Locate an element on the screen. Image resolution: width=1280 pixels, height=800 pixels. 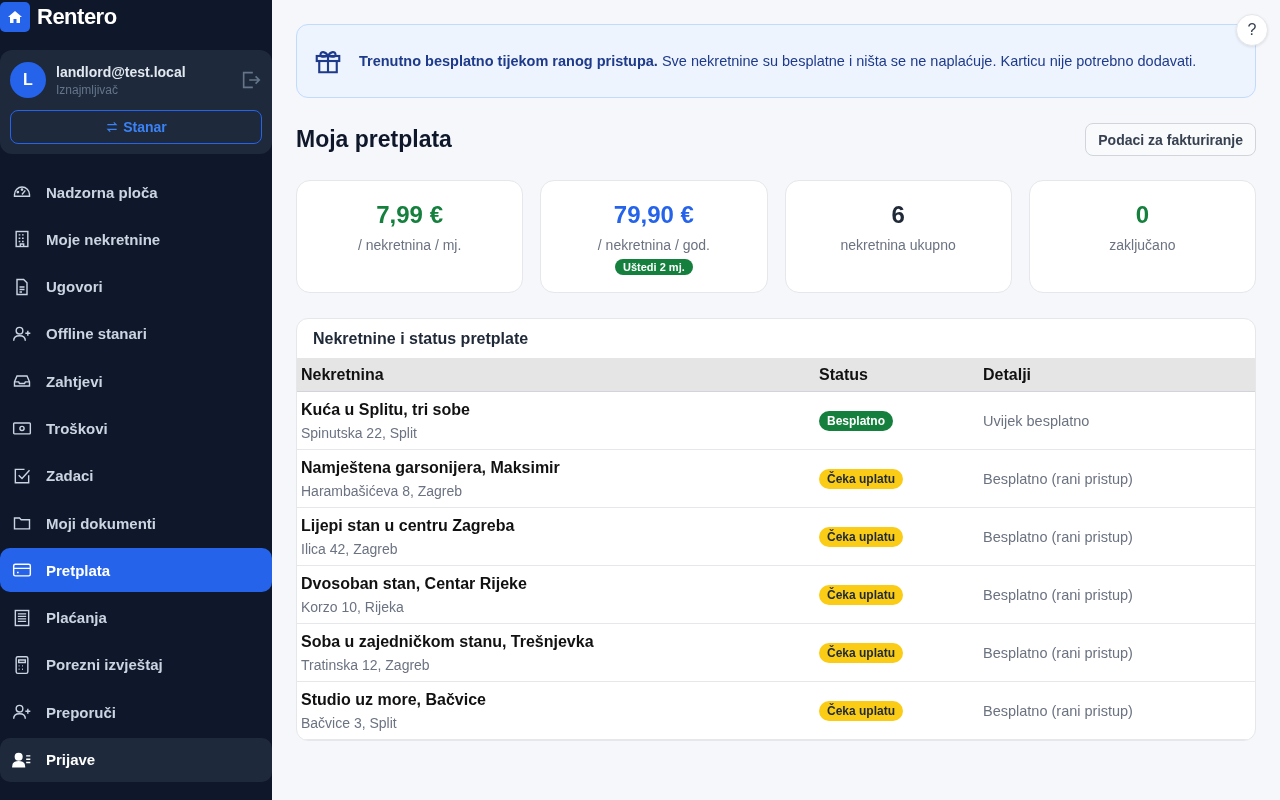
nav-item: Moje nekretnine is located at coordinates (136, 239).